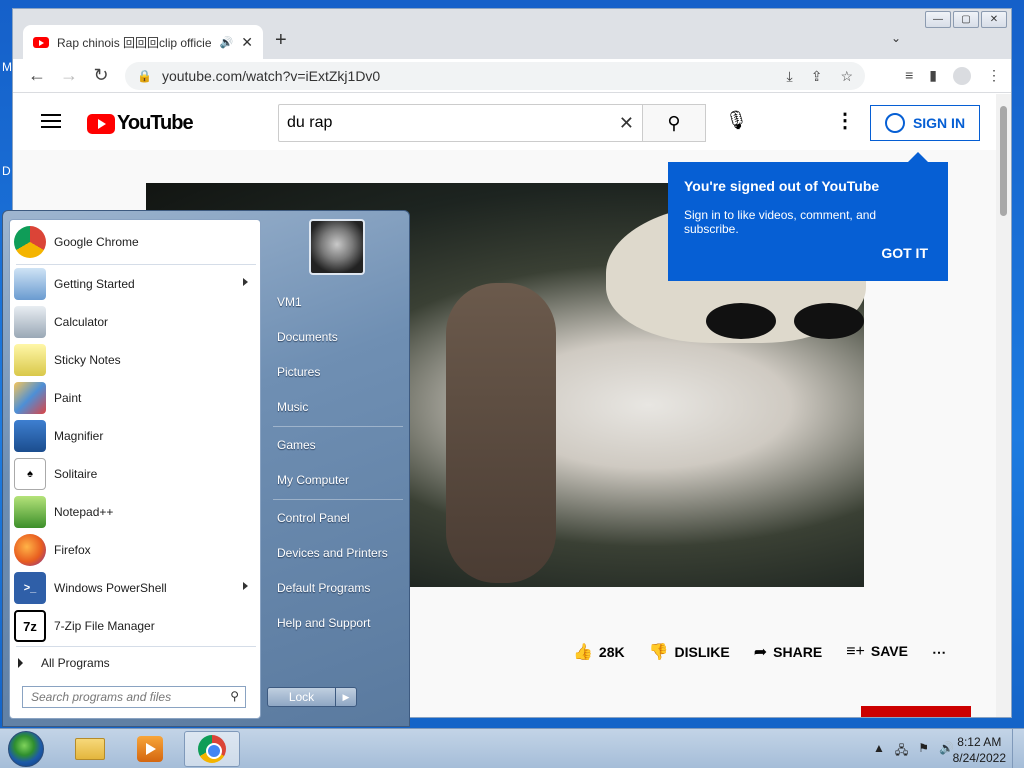  Describe the element at coordinates (332, 553) in the screenshot. I see `start-link-devices-printers: Devices and Printers` at that location.